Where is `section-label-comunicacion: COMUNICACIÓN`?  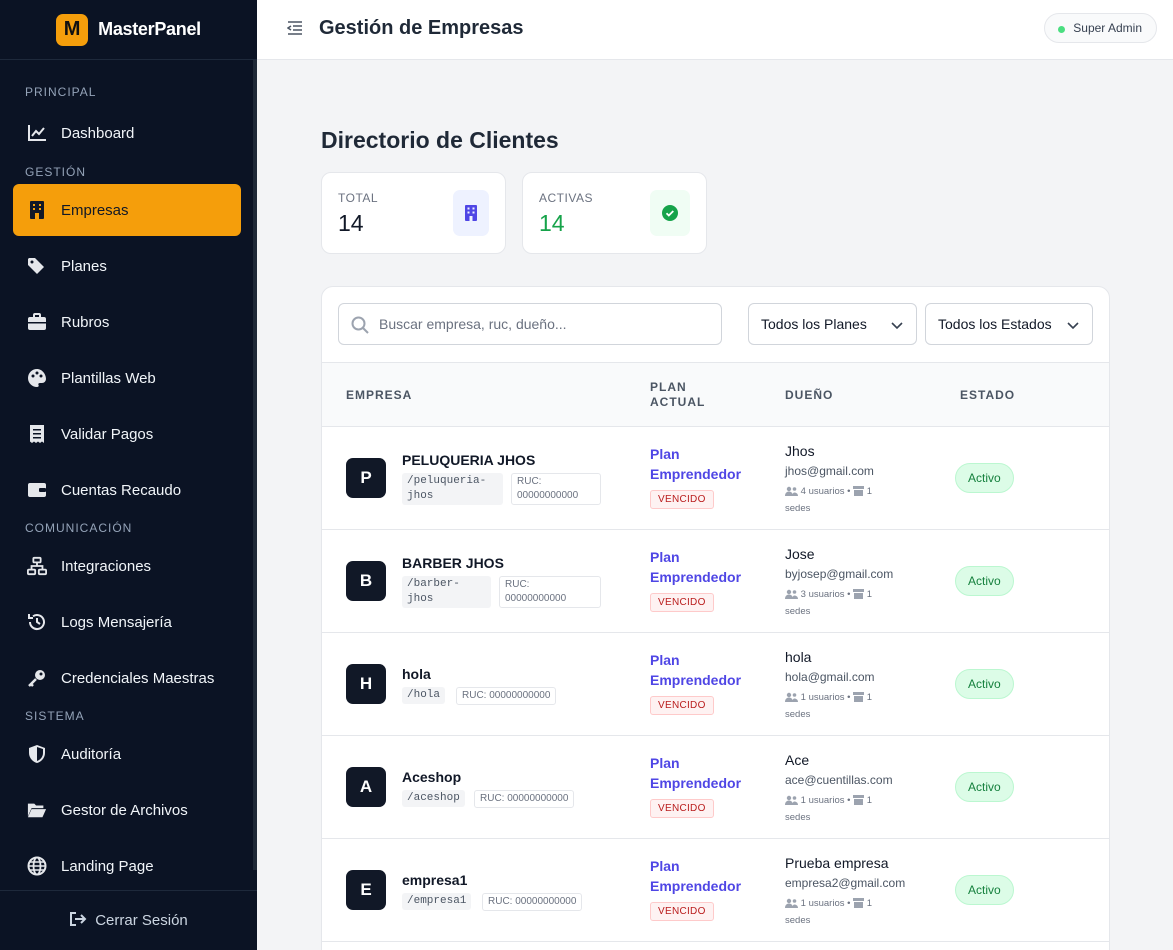 section-label-comunicacion: COMUNICACIÓN is located at coordinates (79, 528).